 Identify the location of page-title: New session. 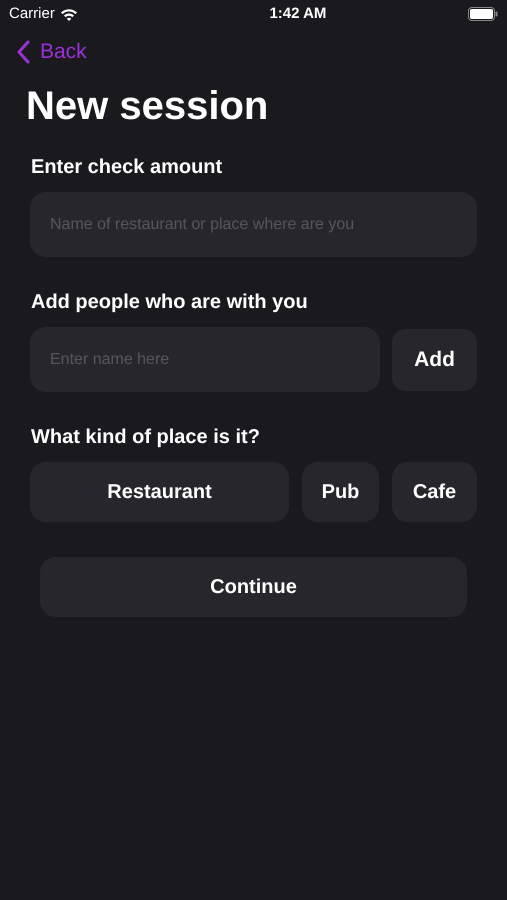
(147, 106).